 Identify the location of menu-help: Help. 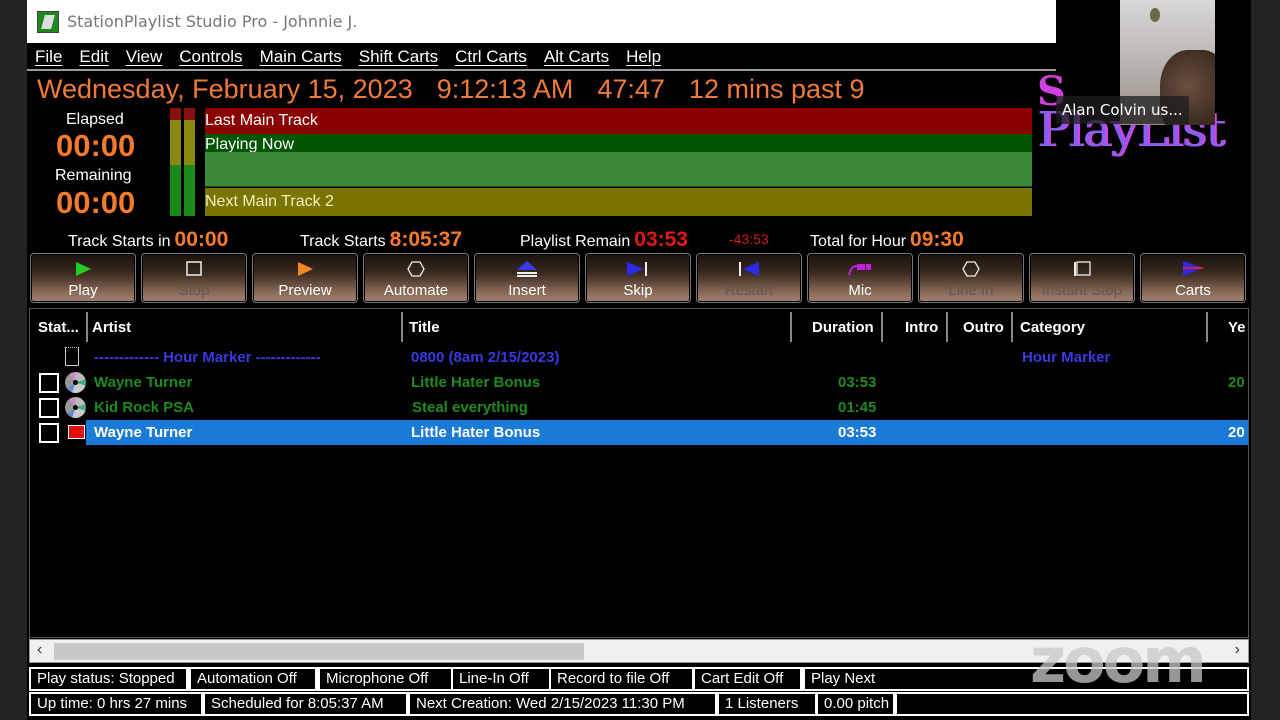
(643, 57).